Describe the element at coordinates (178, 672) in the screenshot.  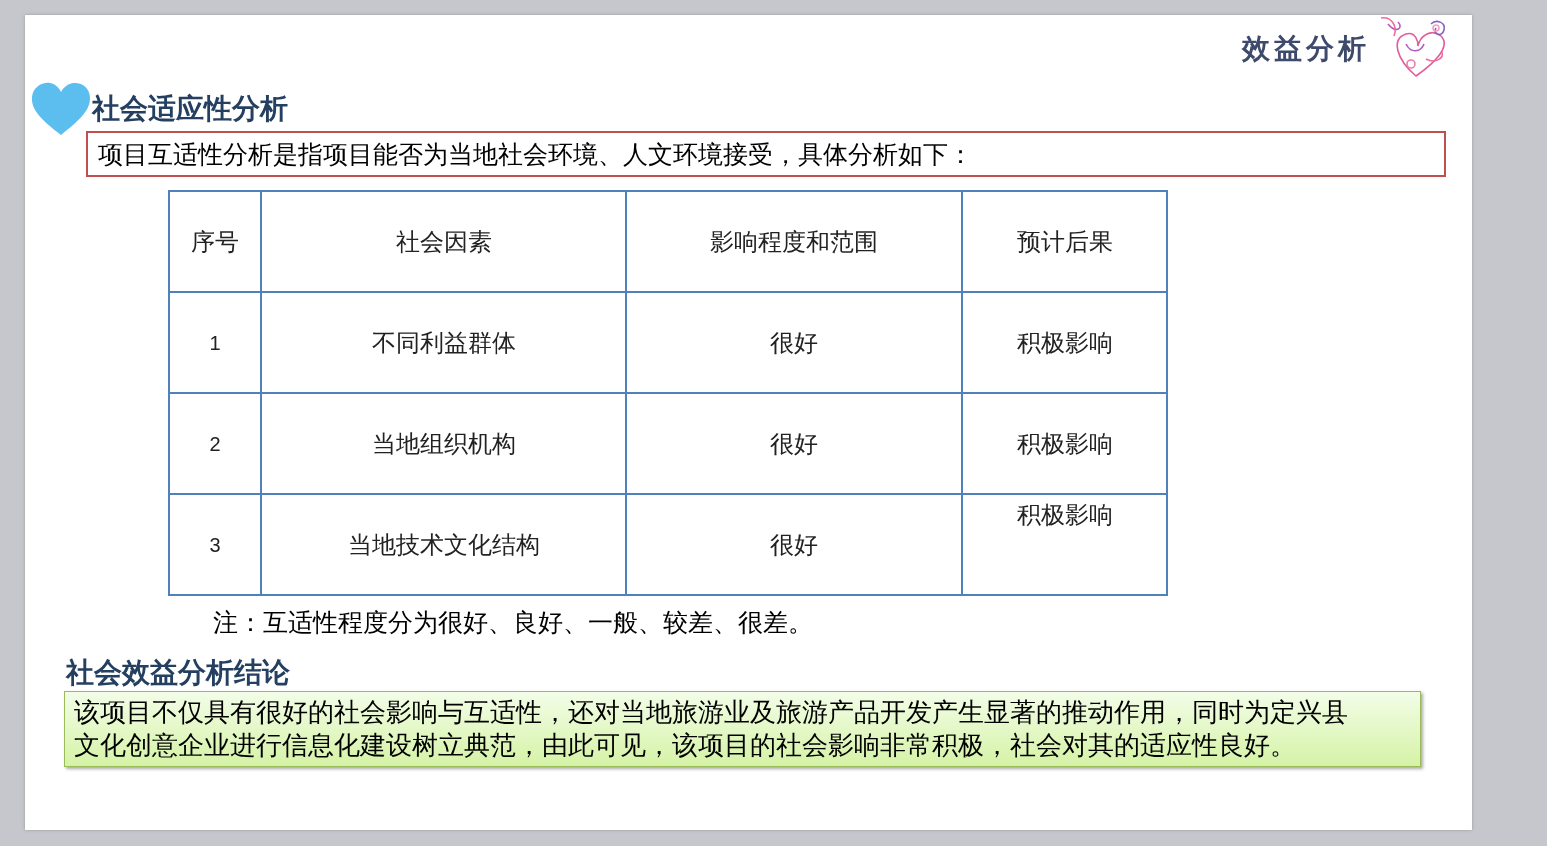
I see `section-heading: 社会效益分析结论` at that location.